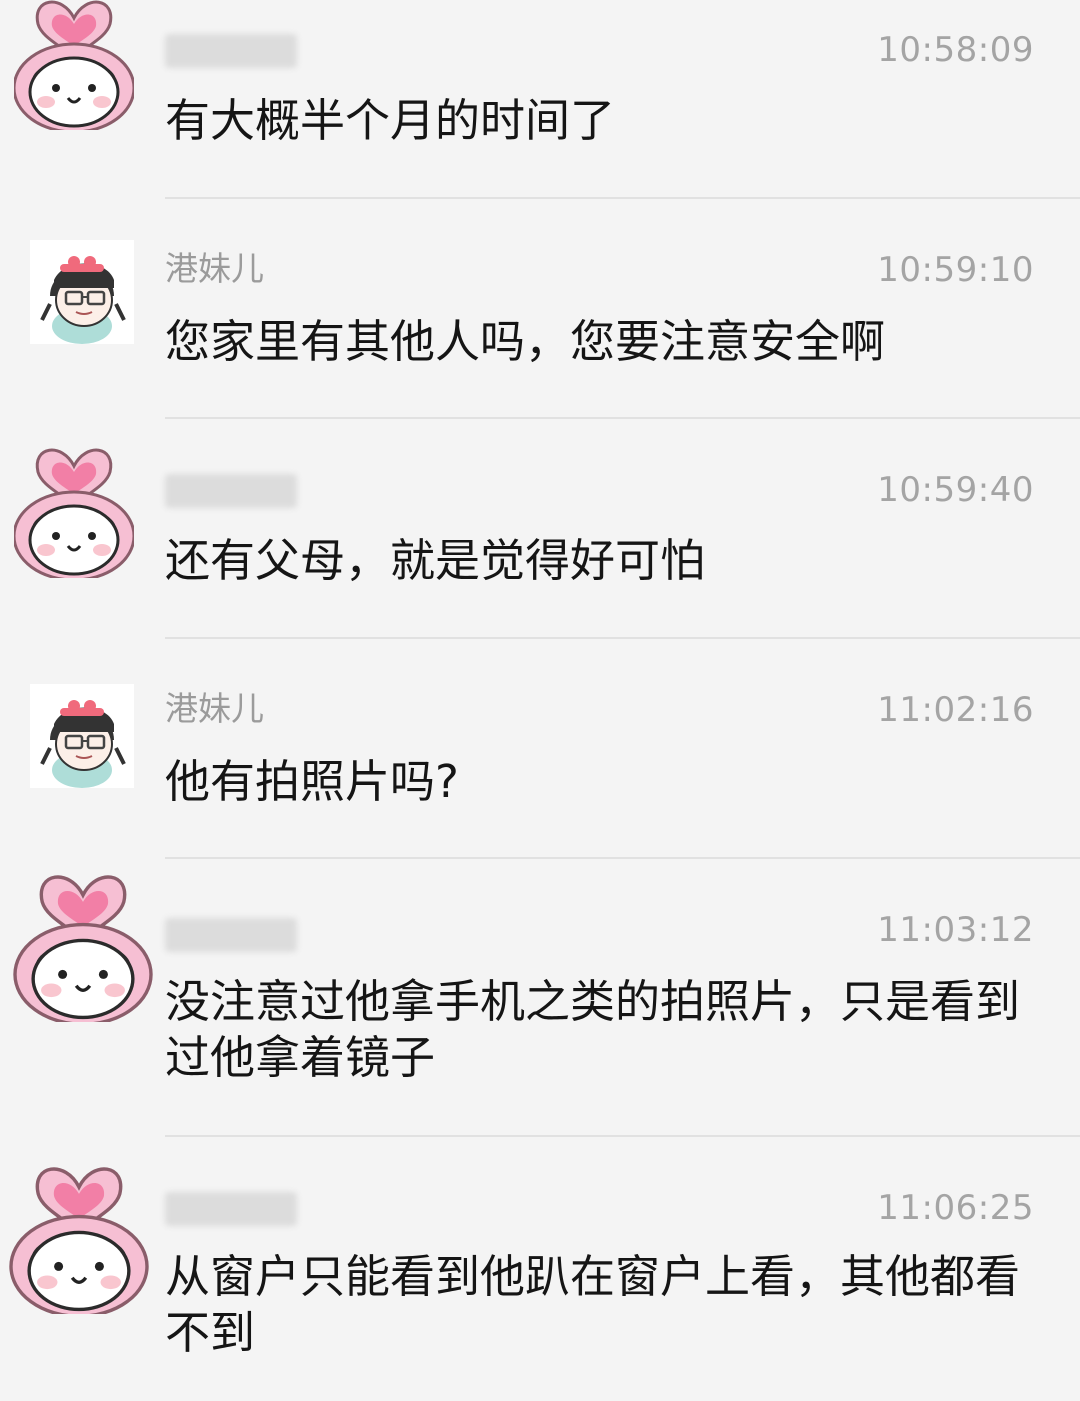 This screenshot has height=1401, width=1080. Describe the element at coordinates (593, 1304) in the screenshot. I see `message-text: 从窗户只能看到他趴在窗户上看，其他都看不到` at that location.